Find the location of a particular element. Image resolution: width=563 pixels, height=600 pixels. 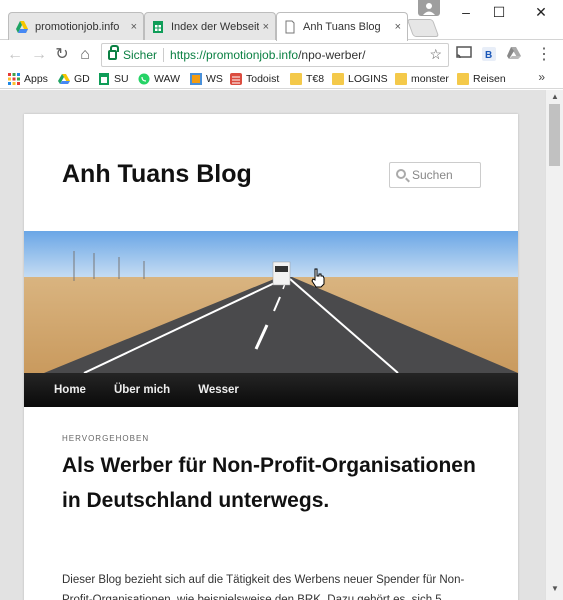

forward-button: → is located at coordinates (39, 55).